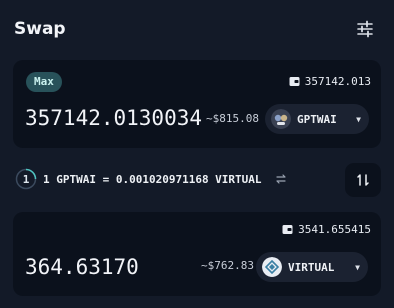  I want to click on to-balance: 3541.655415, so click(326, 229).